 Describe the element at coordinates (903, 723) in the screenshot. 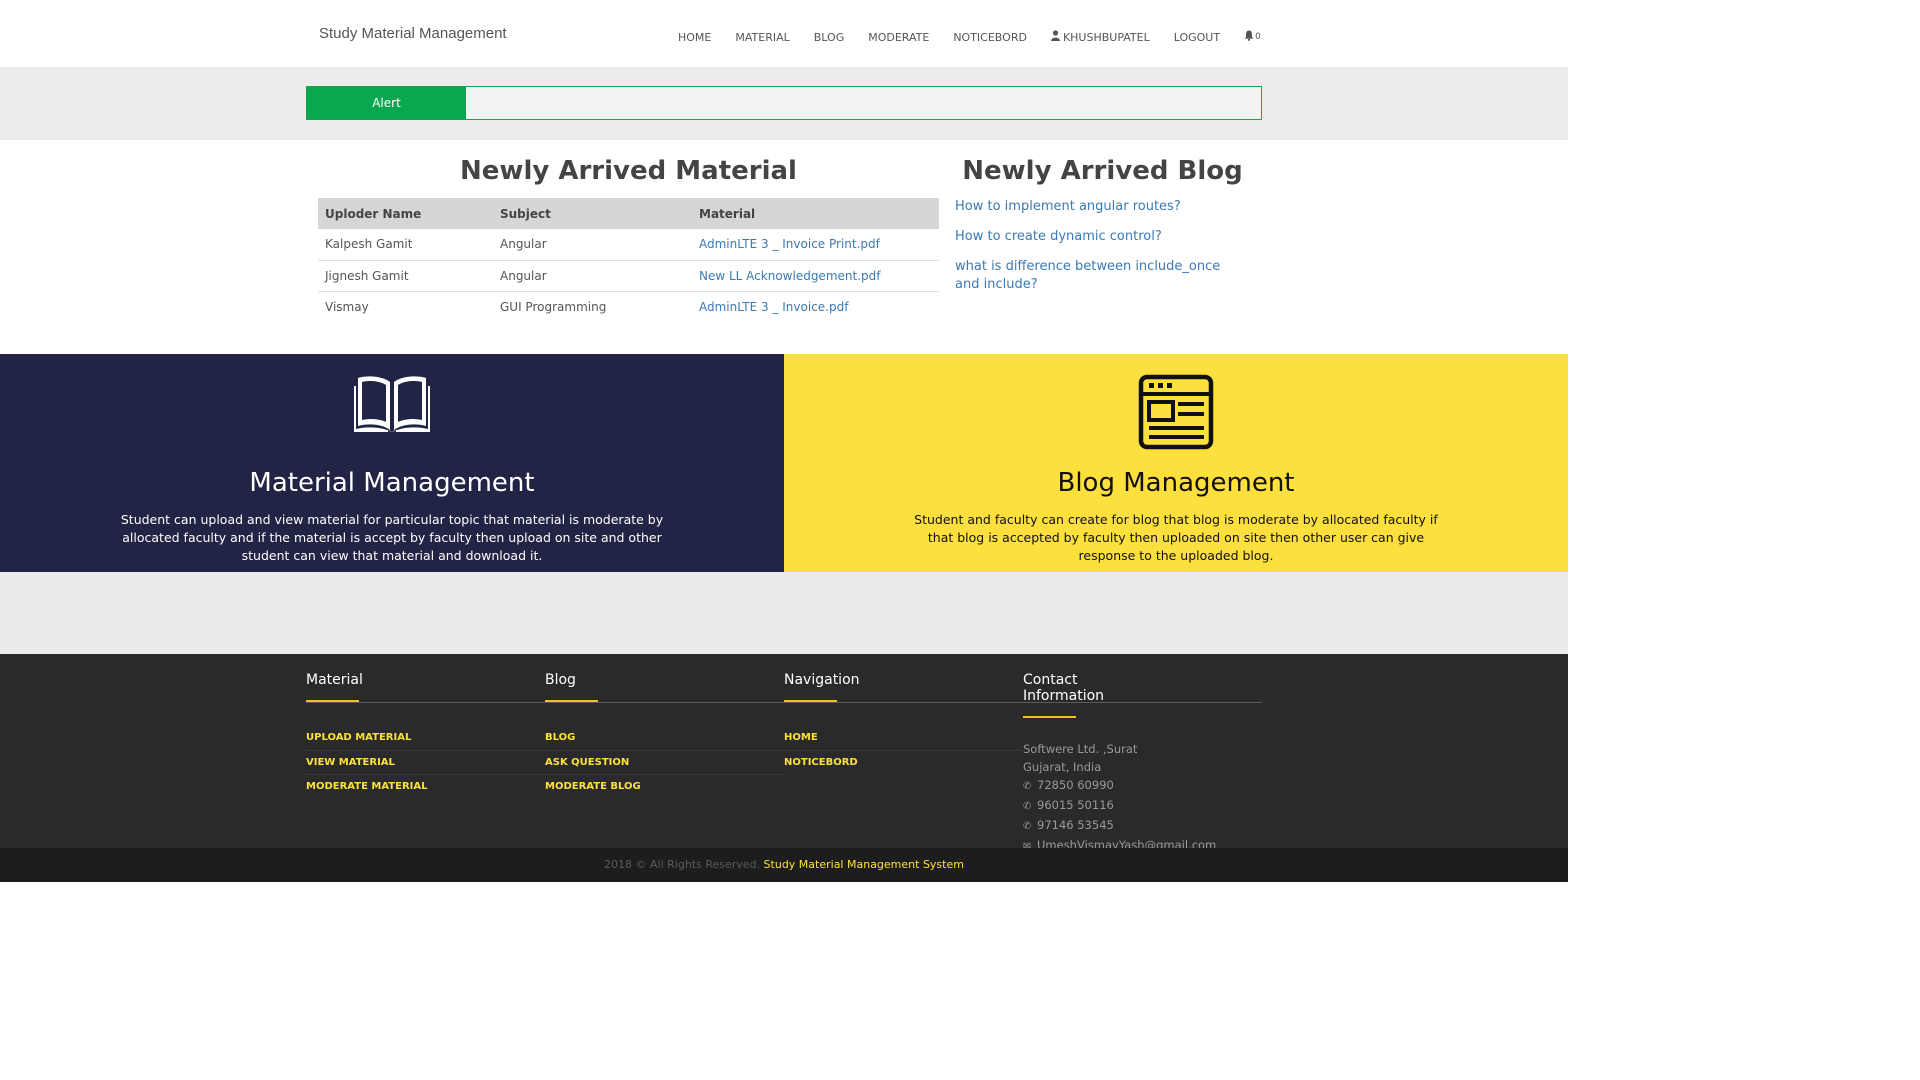

I see `footer-navigation-column: Navigation HOME NOTICEBORD` at that location.